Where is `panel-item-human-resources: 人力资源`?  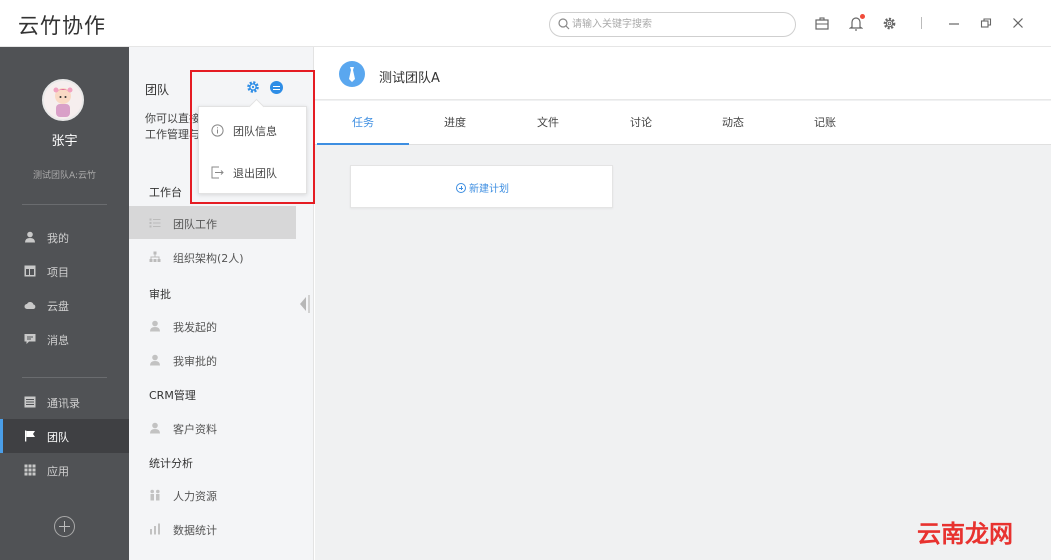 panel-item-human-resources: 人力资源 is located at coordinates (212, 494).